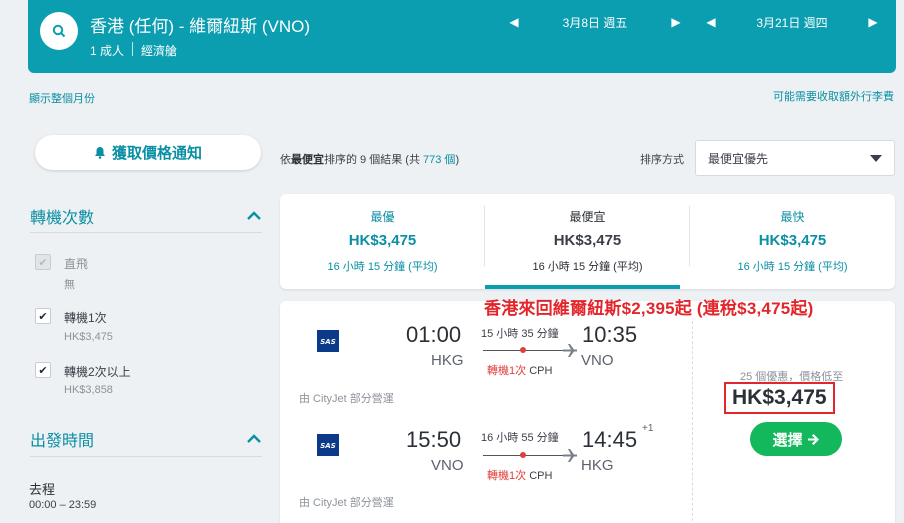 This screenshot has height=523, width=904. What do you see at coordinates (346, 399) in the screenshot?
I see `outbound-operated-by: 由 CityJet 部分營運` at bounding box center [346, 399].